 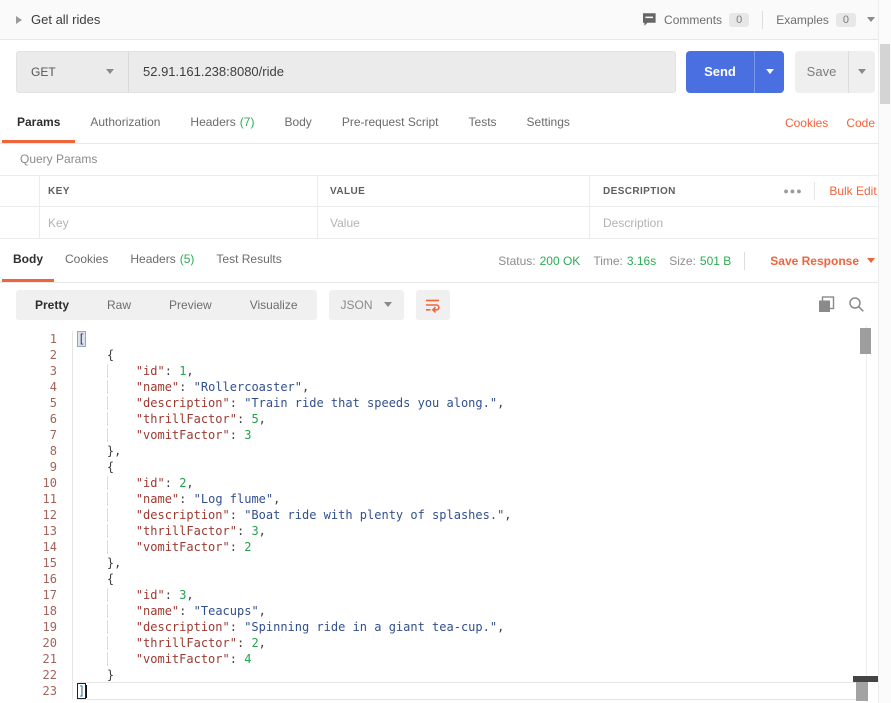 What do you see at coordinates (695, 19) in the screenshot?
I see `comments-button: Comments 0` at bounding box center [695, 19].